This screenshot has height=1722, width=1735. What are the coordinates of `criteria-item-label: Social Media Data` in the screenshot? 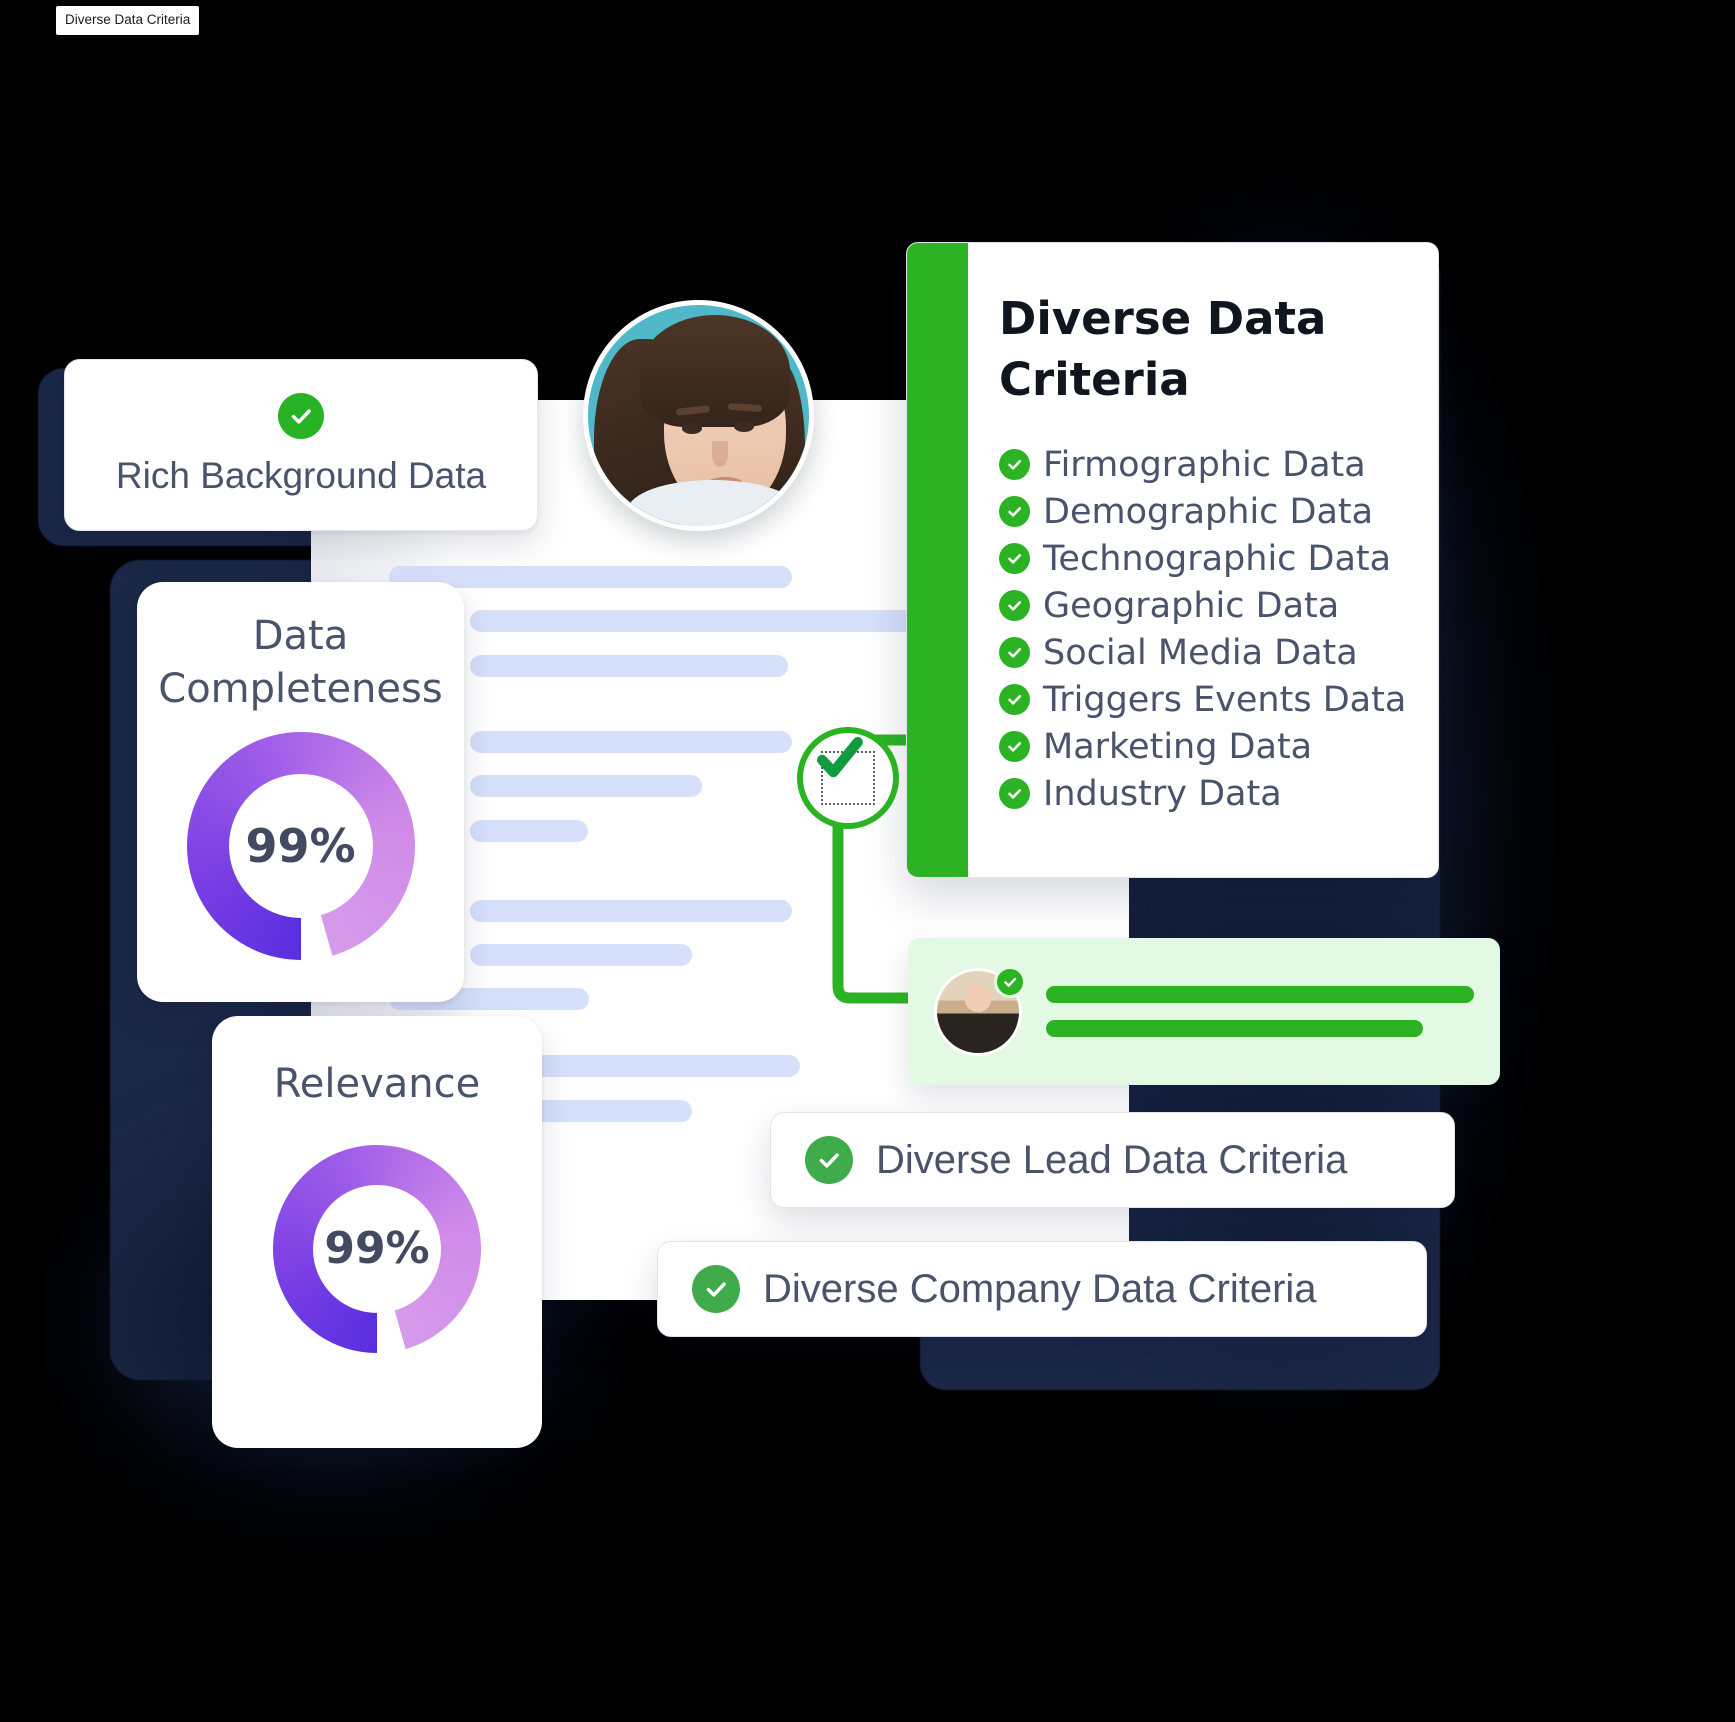 It's located at (1200, 652).